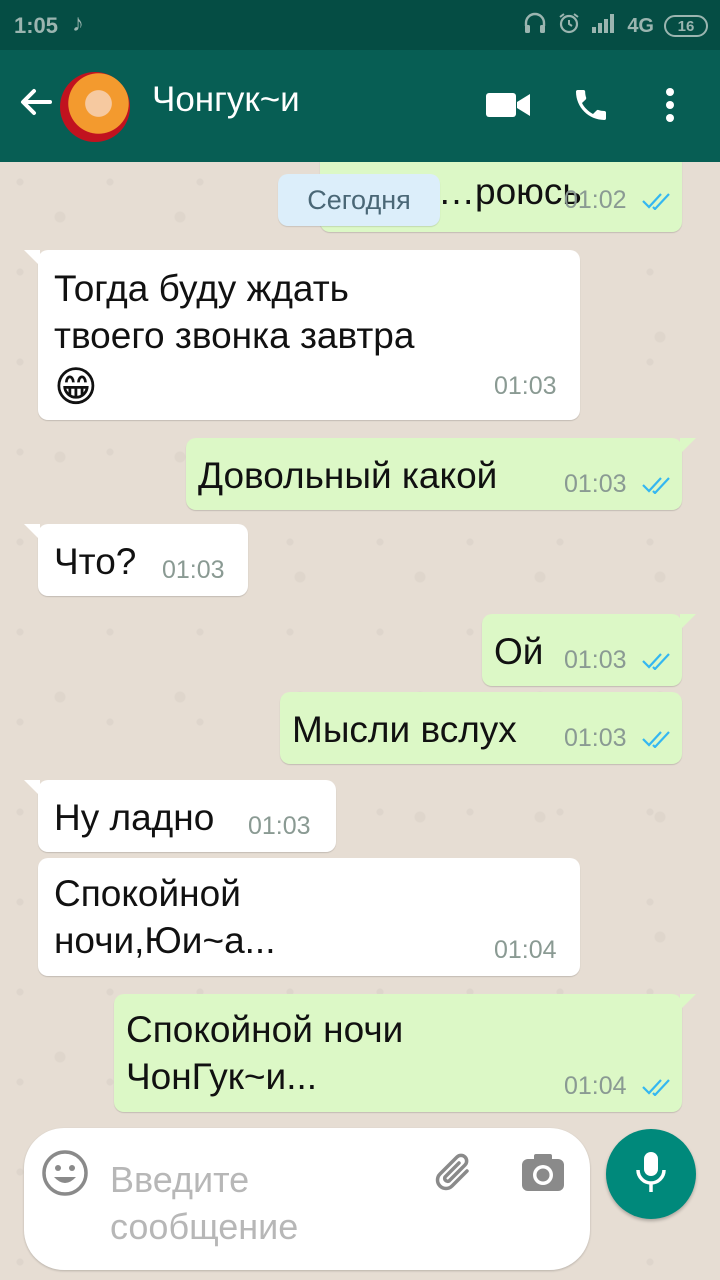 This screenshot has width=720, height=1280. Describe the element at coordinates (260, 1203) in the screenshot. I see `message-input: Введите сообщение` at that location.